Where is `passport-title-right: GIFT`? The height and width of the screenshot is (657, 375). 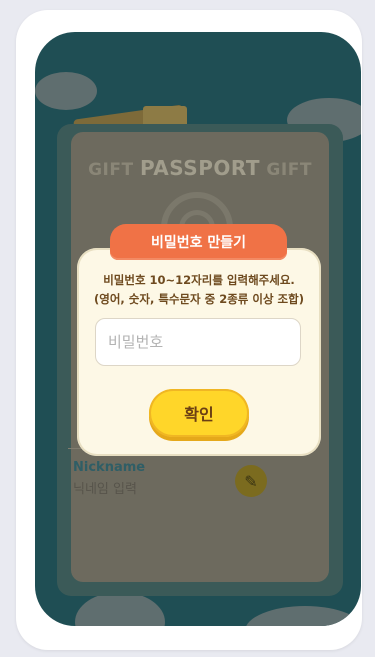 passport-title-right: GIFT is located at coordinates (289, 170).